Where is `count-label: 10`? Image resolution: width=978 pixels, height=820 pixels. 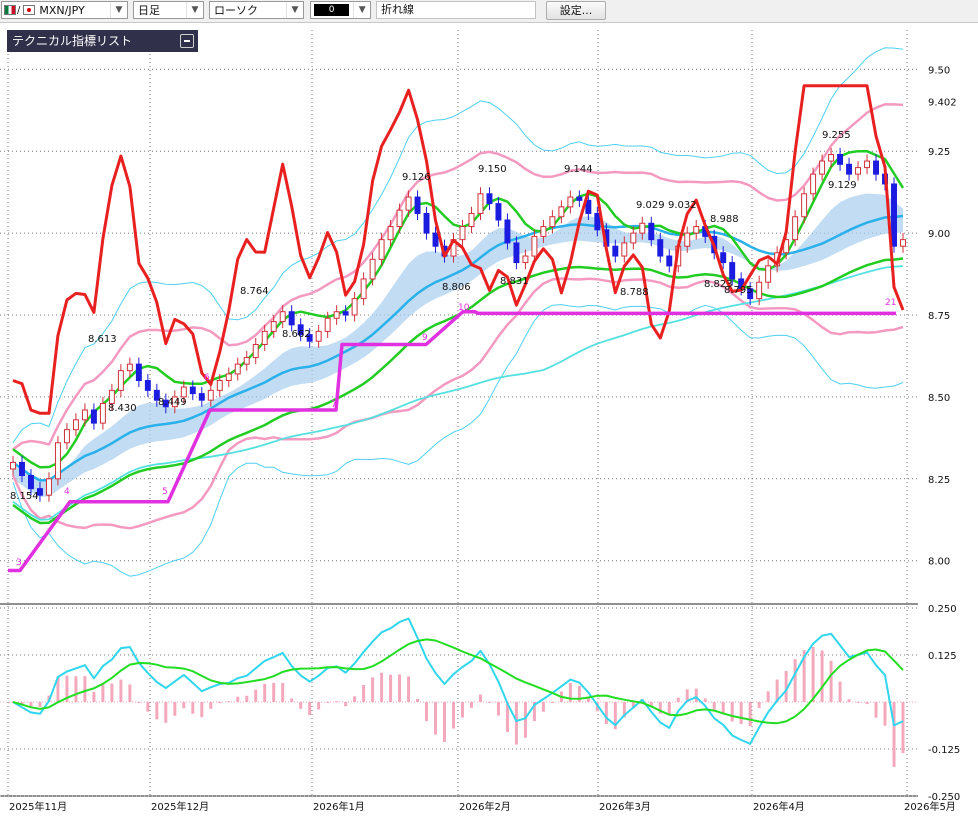 count-label: 10 is located at coordinates (464, 308).